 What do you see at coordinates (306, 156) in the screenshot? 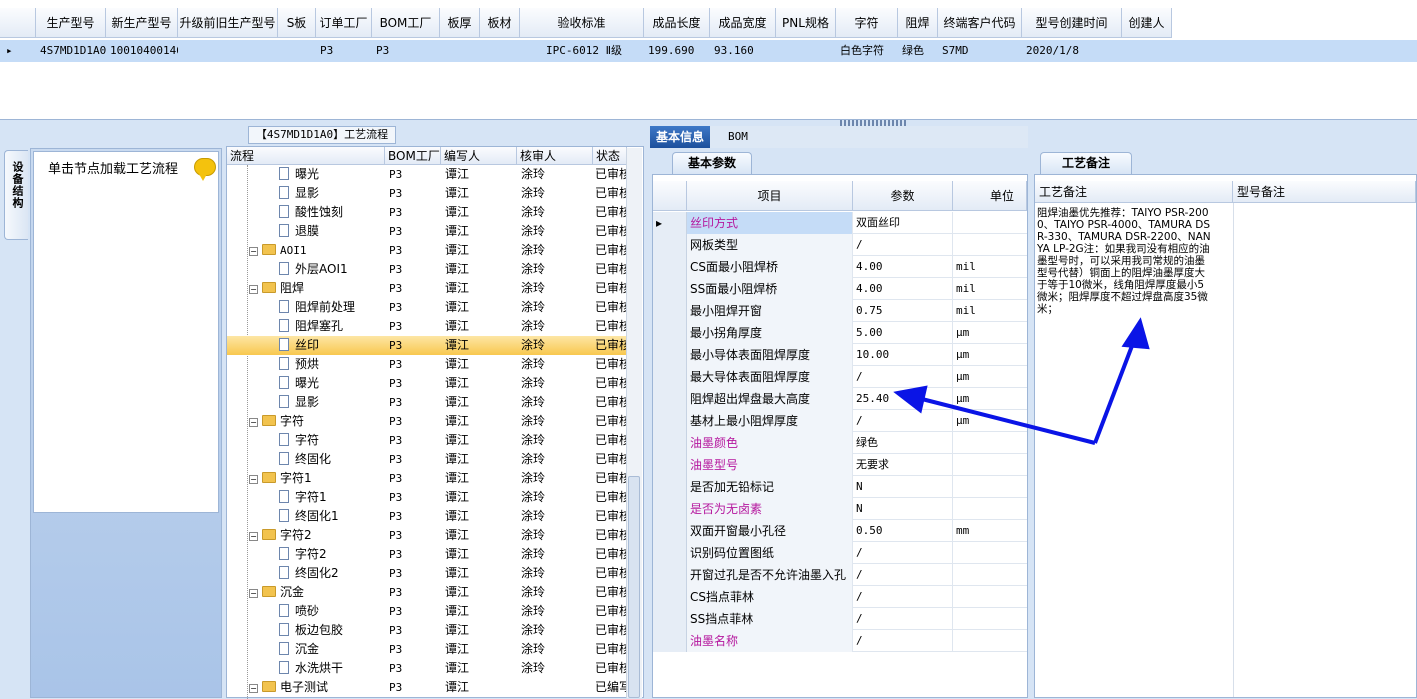
I see `process-header-col-0: 流程` at bounding box center [306, 156].